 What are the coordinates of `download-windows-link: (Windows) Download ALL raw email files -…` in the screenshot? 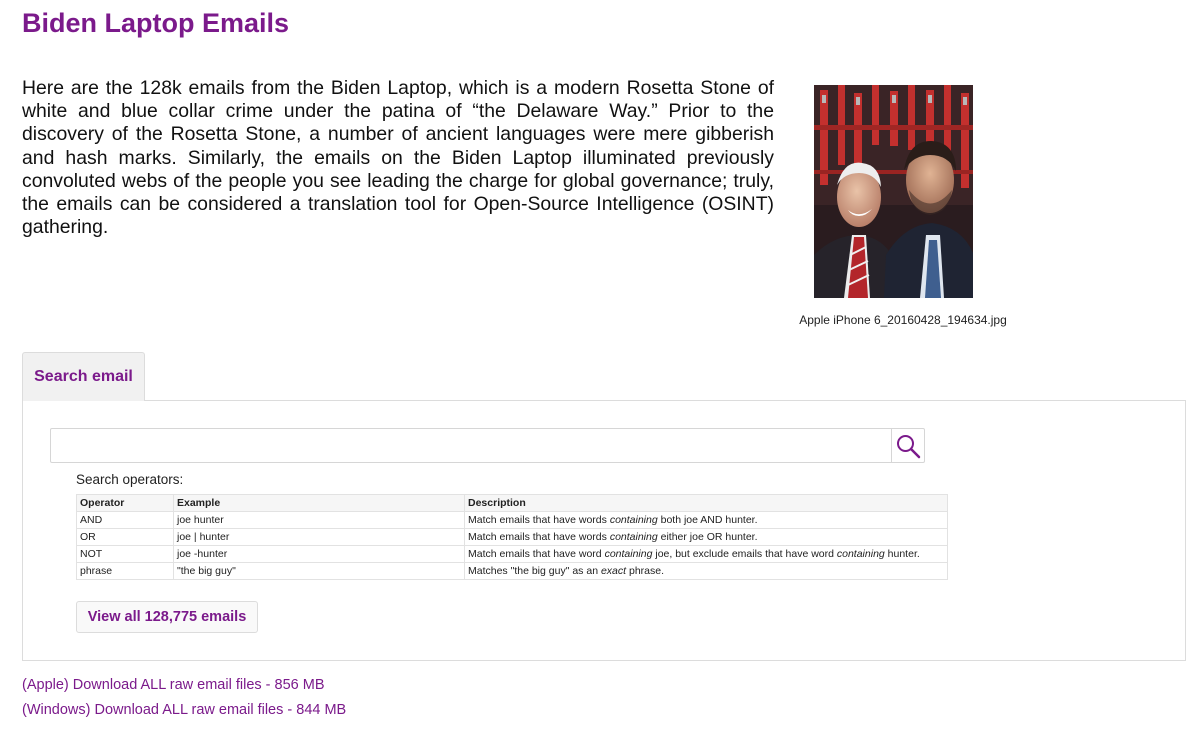 It's located at (184, 710).